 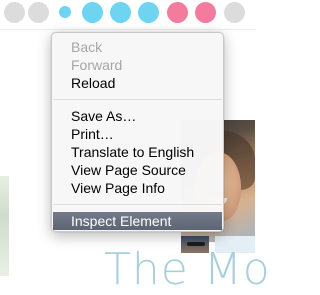 I want to click on menu-item-translate: Translate to English, so click(x=137, y=152).